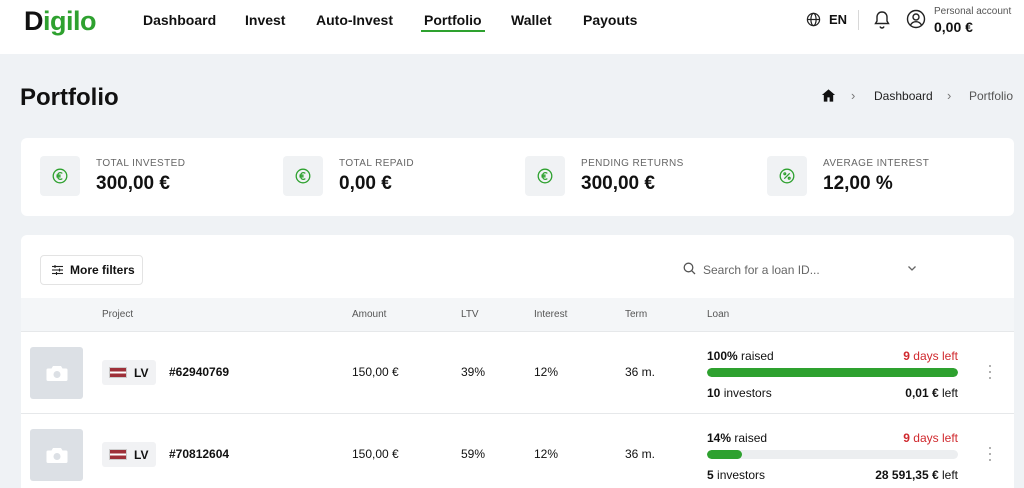 The height and width of the screenshot is (488, 1024). I want to click on globe-icon, so click(813, 19).